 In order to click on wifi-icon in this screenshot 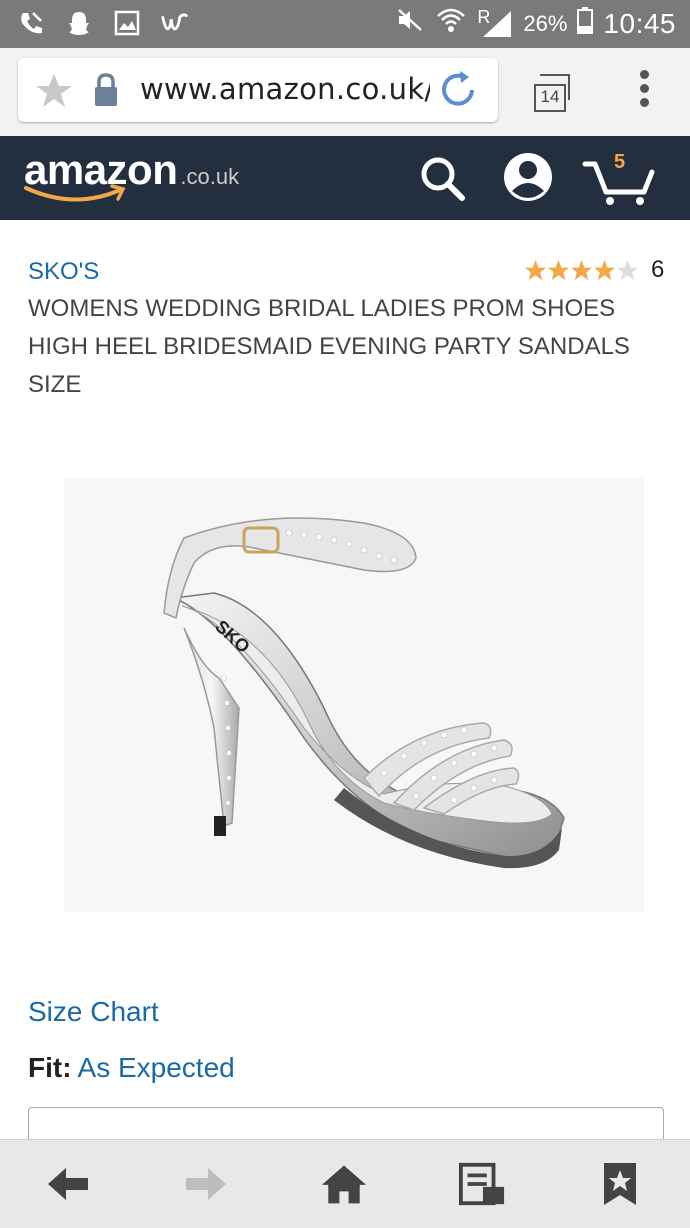, I will do `click(451, 23)`.